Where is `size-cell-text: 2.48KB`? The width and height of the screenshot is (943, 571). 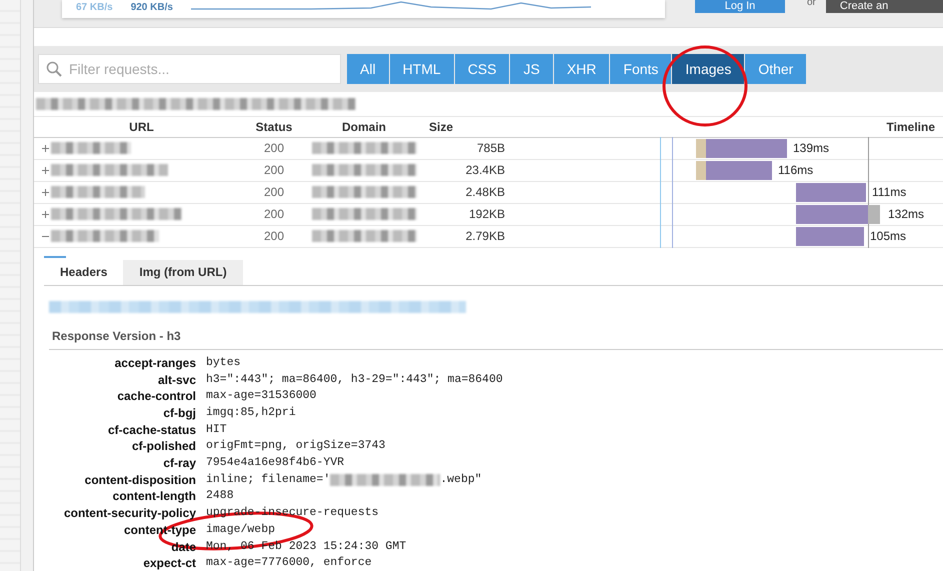
size-cell-text: 2.48KB is located at coordinates (485, 192).